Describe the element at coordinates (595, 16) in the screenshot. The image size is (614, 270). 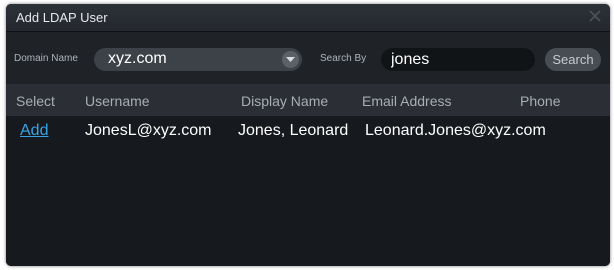
I see `close-icon` at that location.